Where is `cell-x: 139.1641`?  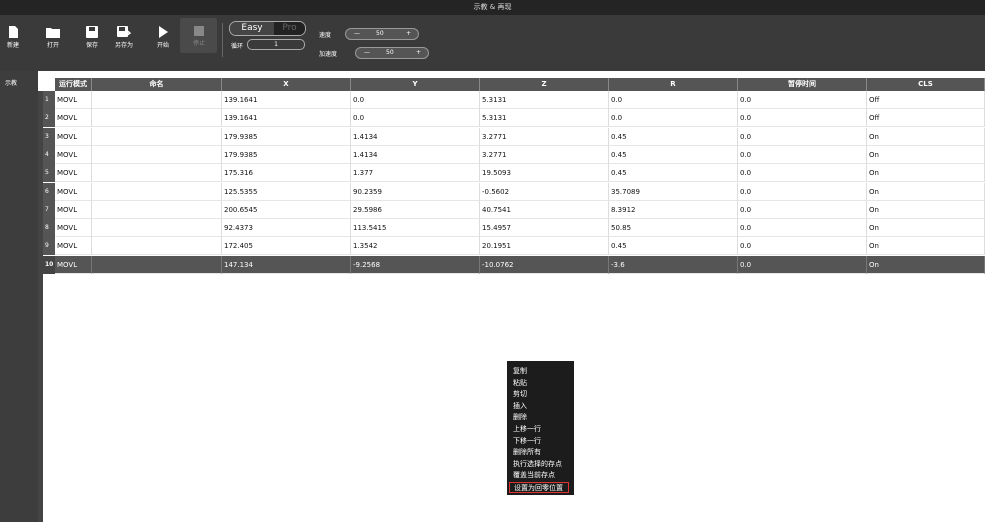
cell-x: 139.1641 is located at coordinates (286, 100).